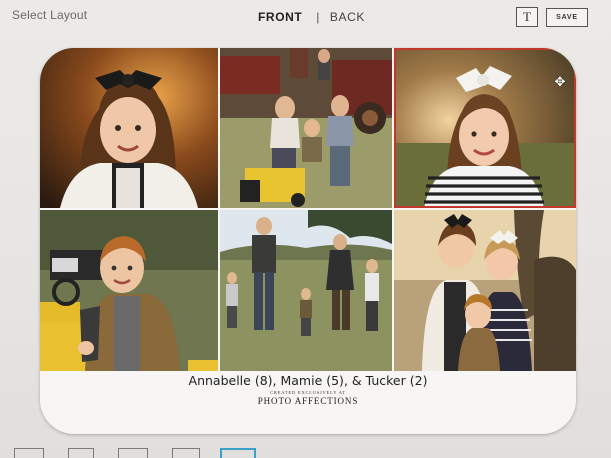  I want to click on photo-family-field, so click(306, 290).